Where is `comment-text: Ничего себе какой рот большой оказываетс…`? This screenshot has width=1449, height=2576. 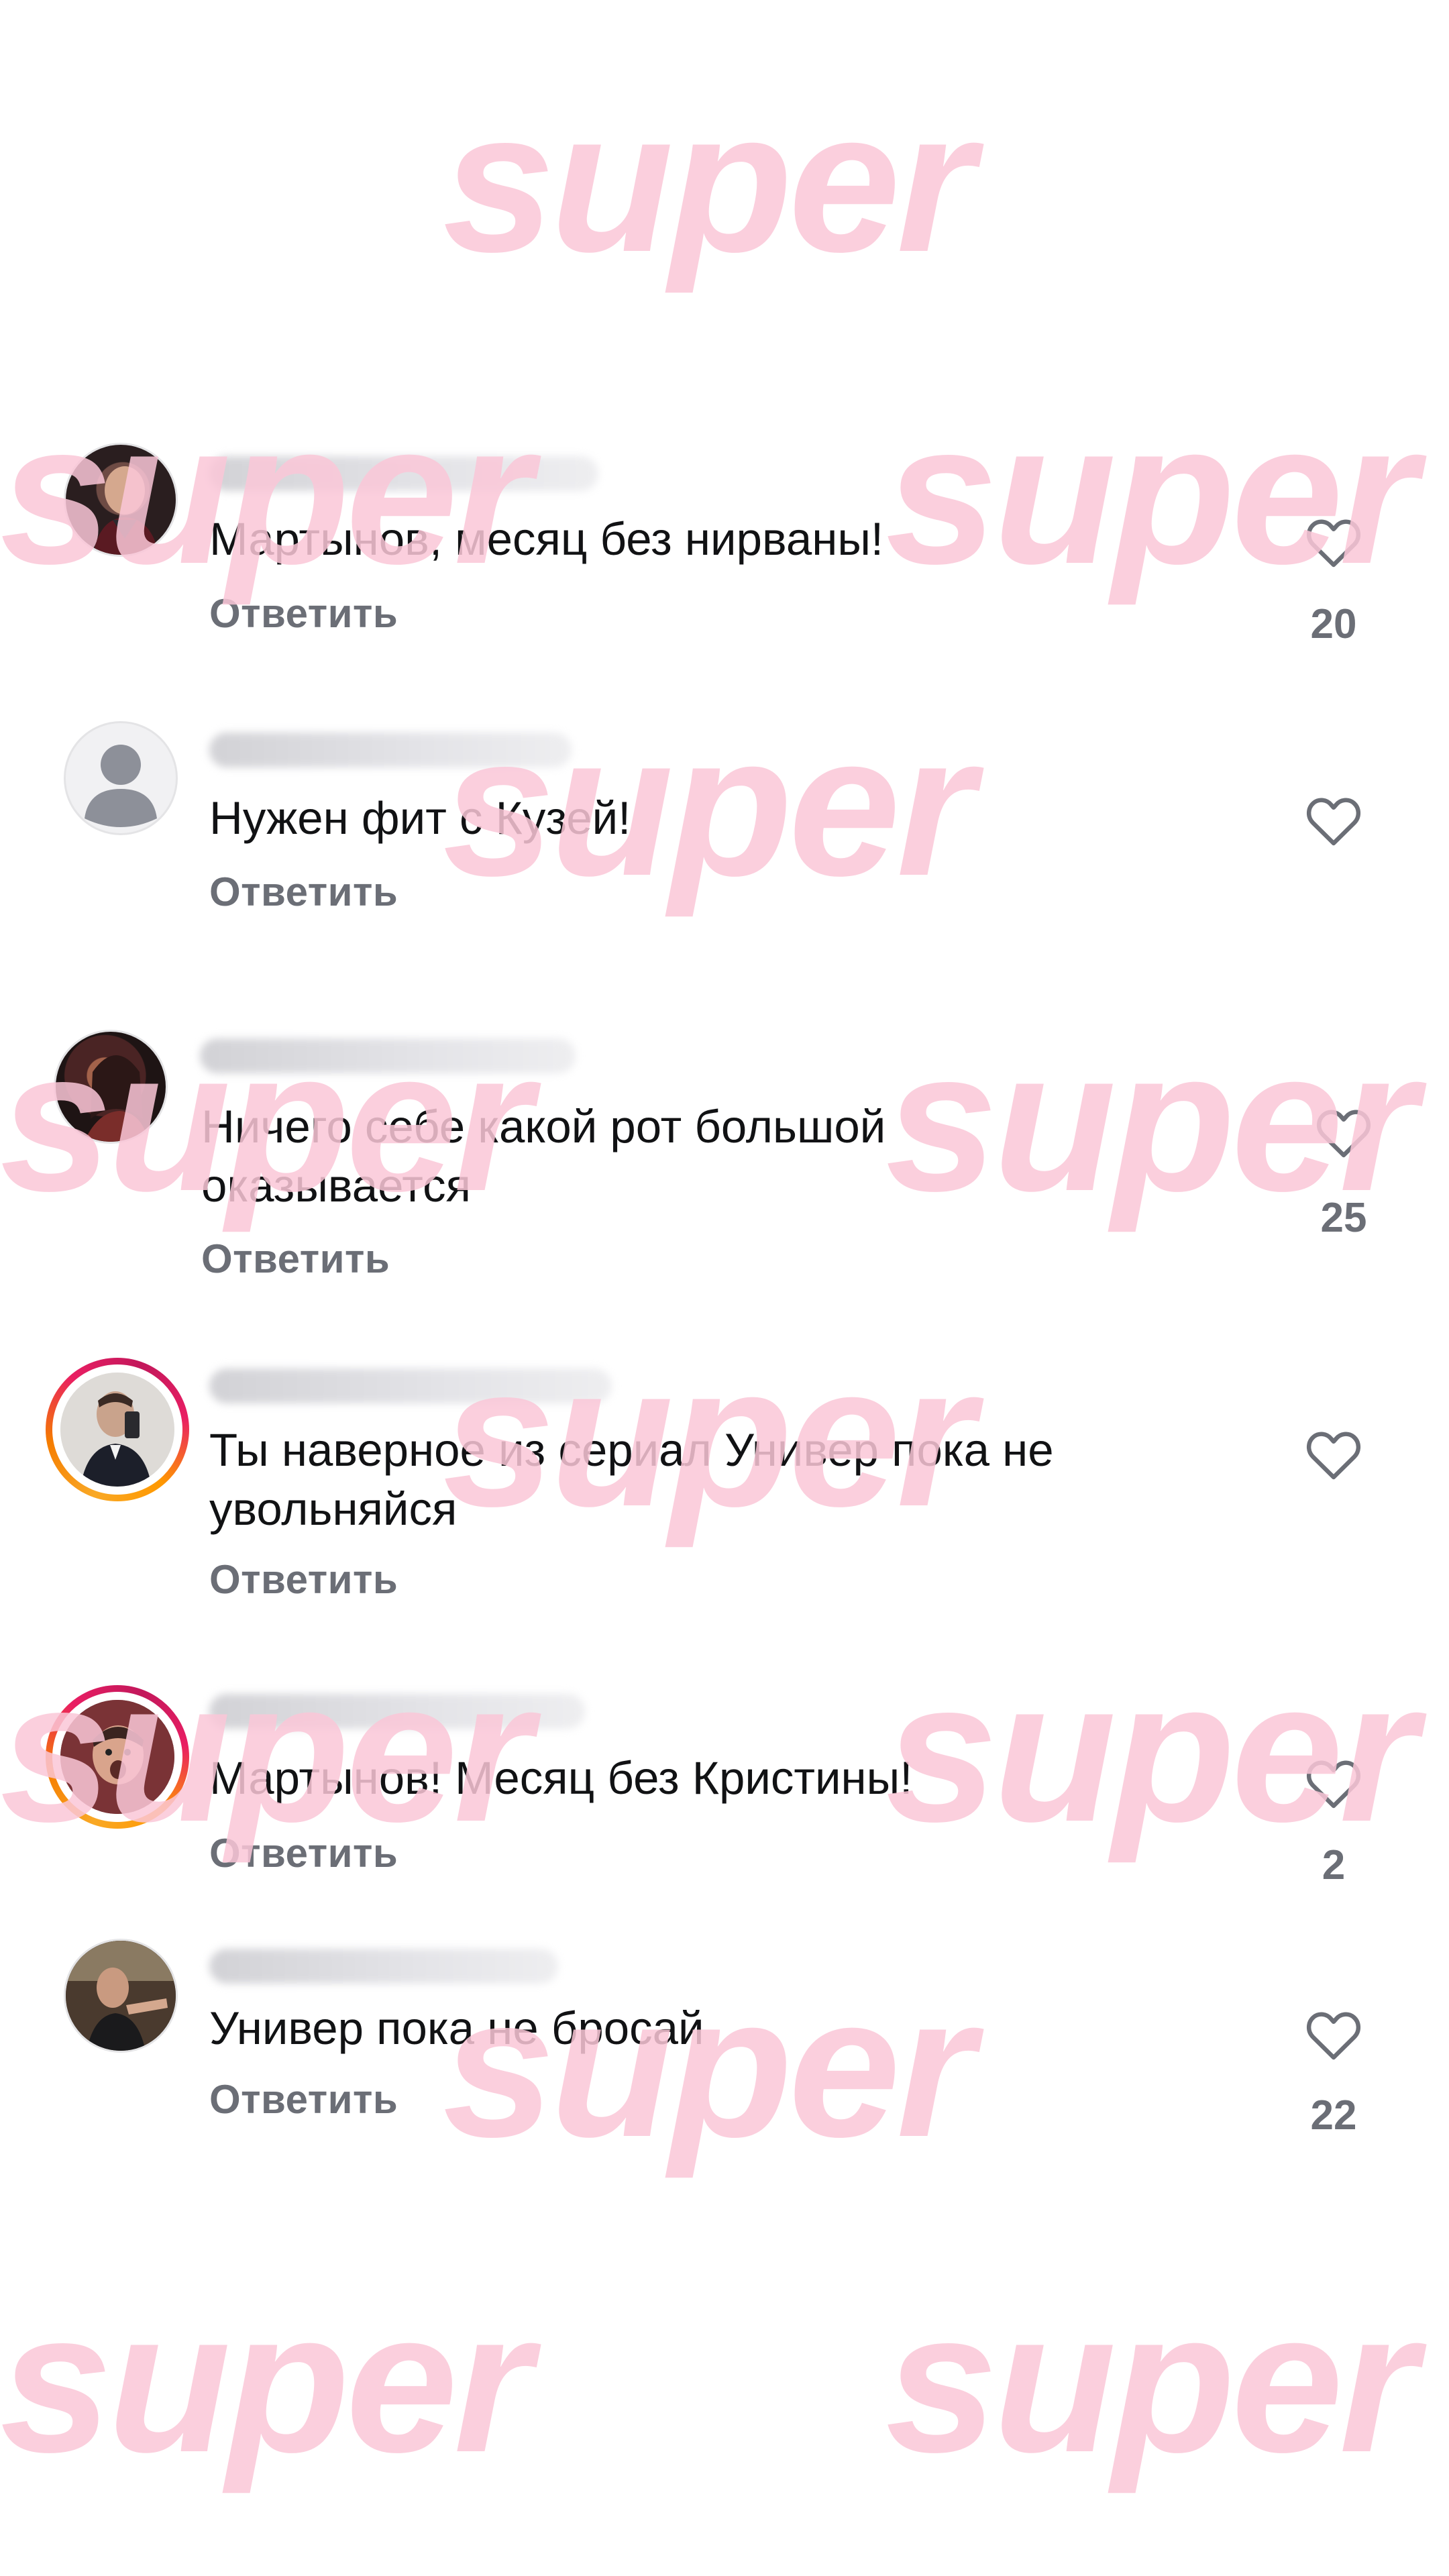 comment-text: Ничего себе какой рот большой оказываетс… is located at coordinates (543, 1156).